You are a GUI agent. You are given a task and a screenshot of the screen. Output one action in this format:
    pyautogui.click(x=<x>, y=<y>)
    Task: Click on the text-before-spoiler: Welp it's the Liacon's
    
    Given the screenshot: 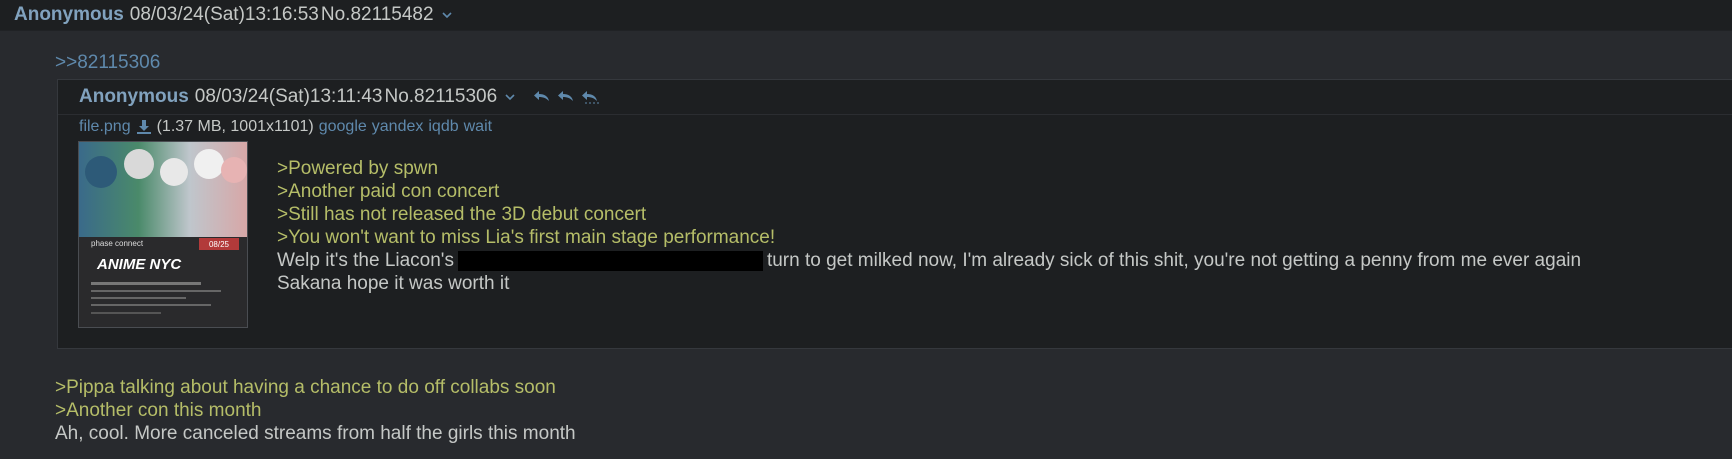 What is the action you would take?
    pyautogui.click(x=365, y=260)
    